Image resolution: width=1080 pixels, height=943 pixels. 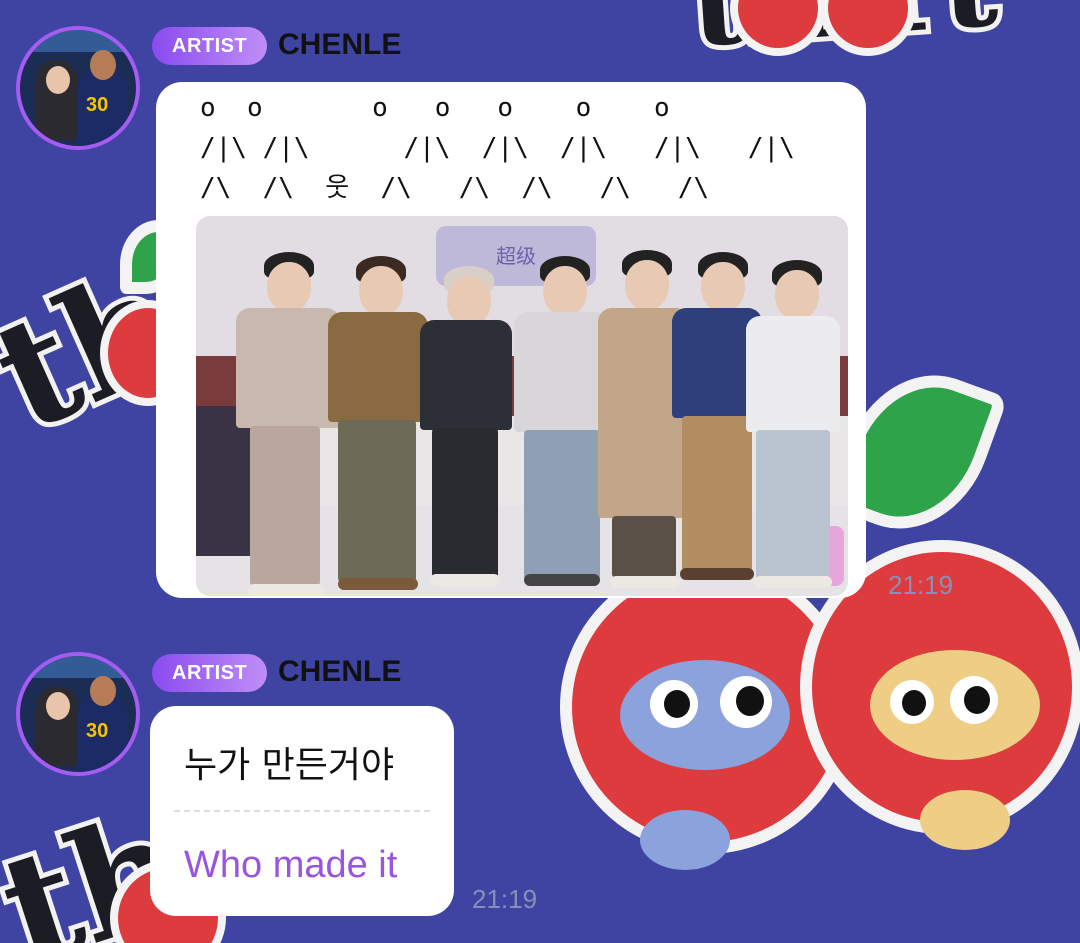 What do you see at coordinates (291, 865) in the screenshot?
I see `translated-text: Who made it` at bounding box center [291, 865].